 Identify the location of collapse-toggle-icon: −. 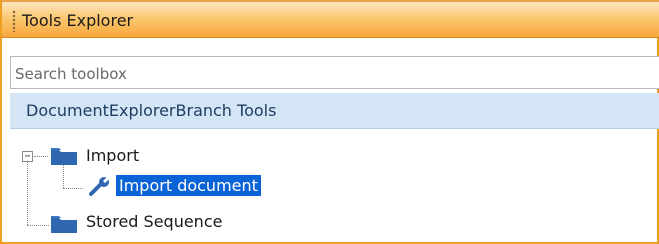
(27, 156).